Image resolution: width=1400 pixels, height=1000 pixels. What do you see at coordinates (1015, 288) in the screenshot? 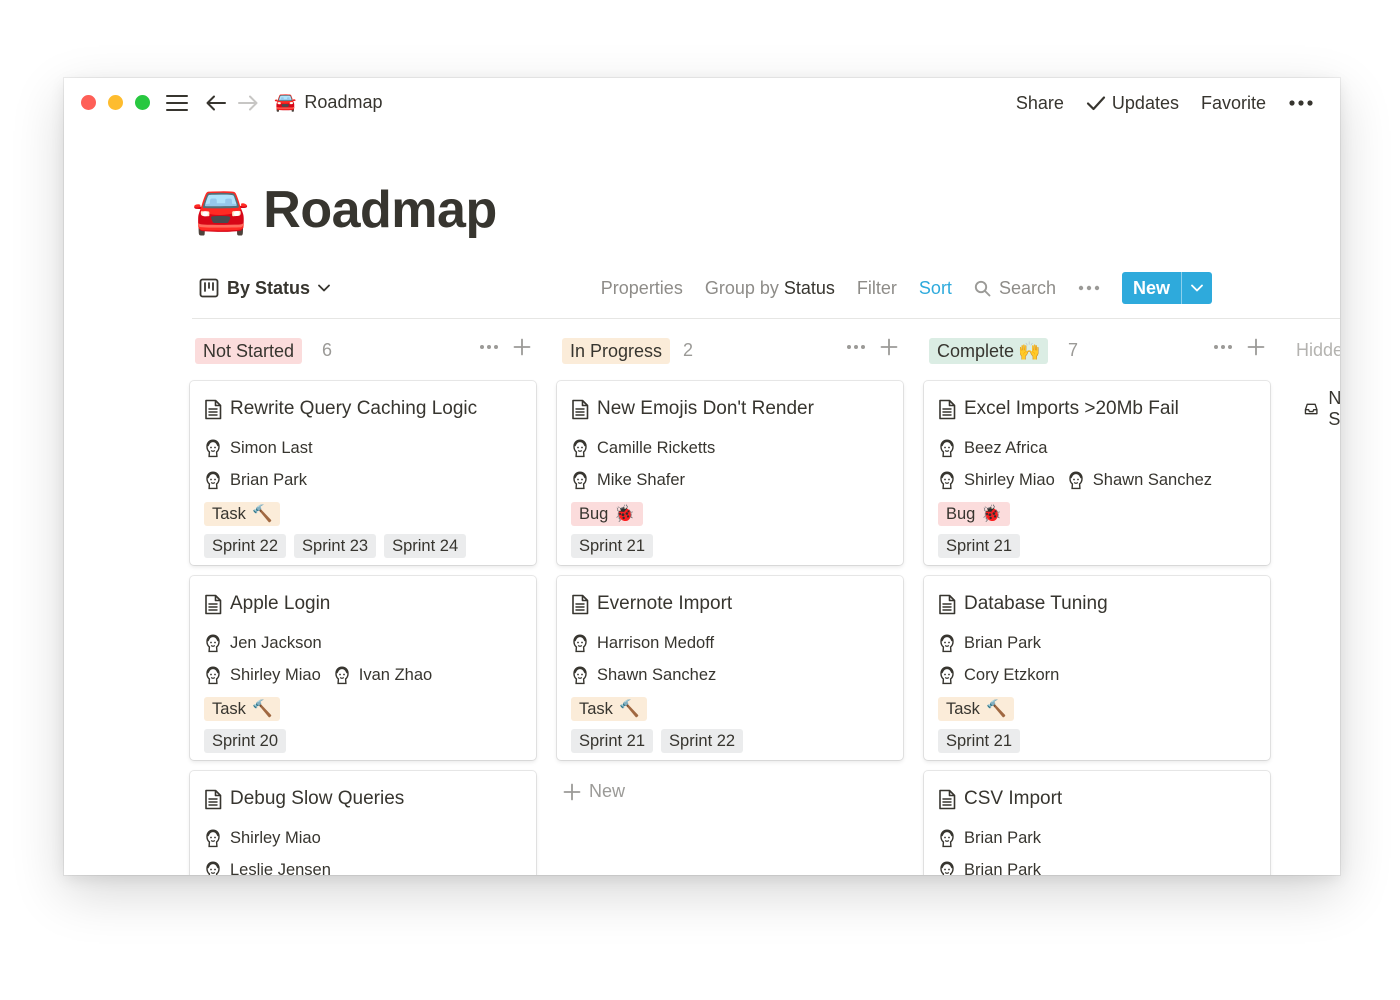
I see `search-button: Search` at bounding box center [1015, 288].